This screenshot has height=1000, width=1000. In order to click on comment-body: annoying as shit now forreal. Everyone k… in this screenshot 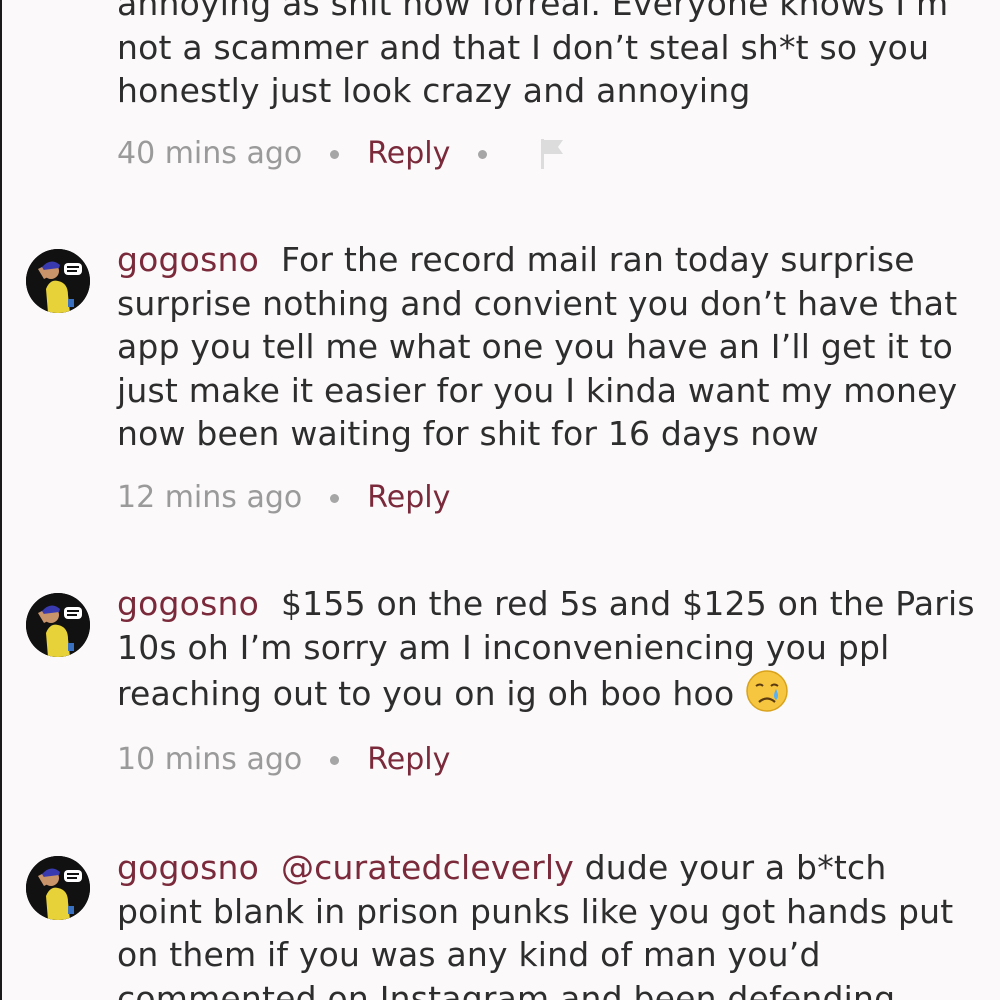, I will do `click(533, 55)`.